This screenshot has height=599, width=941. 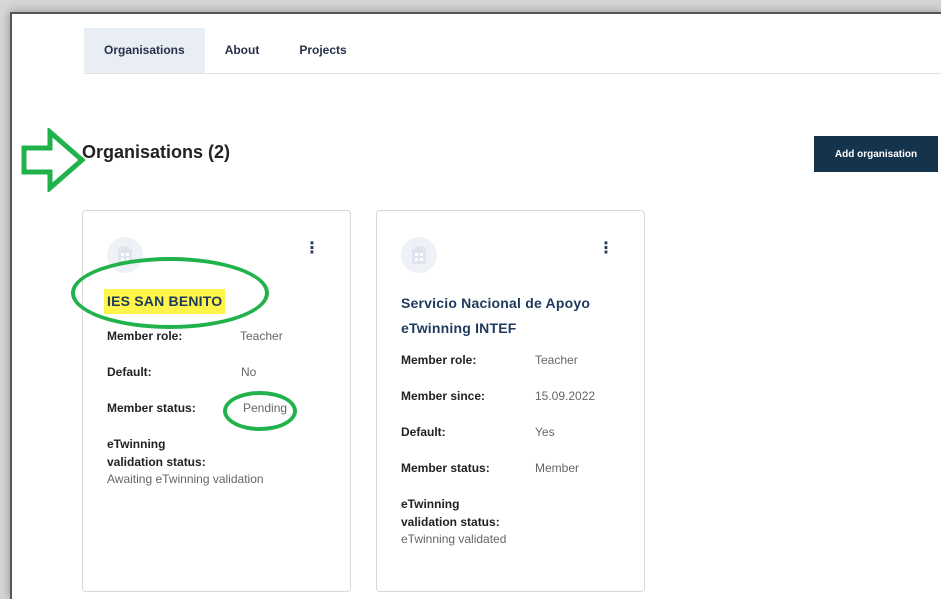 I want to click on member-status-value: Member, so click(x=557, y=468).